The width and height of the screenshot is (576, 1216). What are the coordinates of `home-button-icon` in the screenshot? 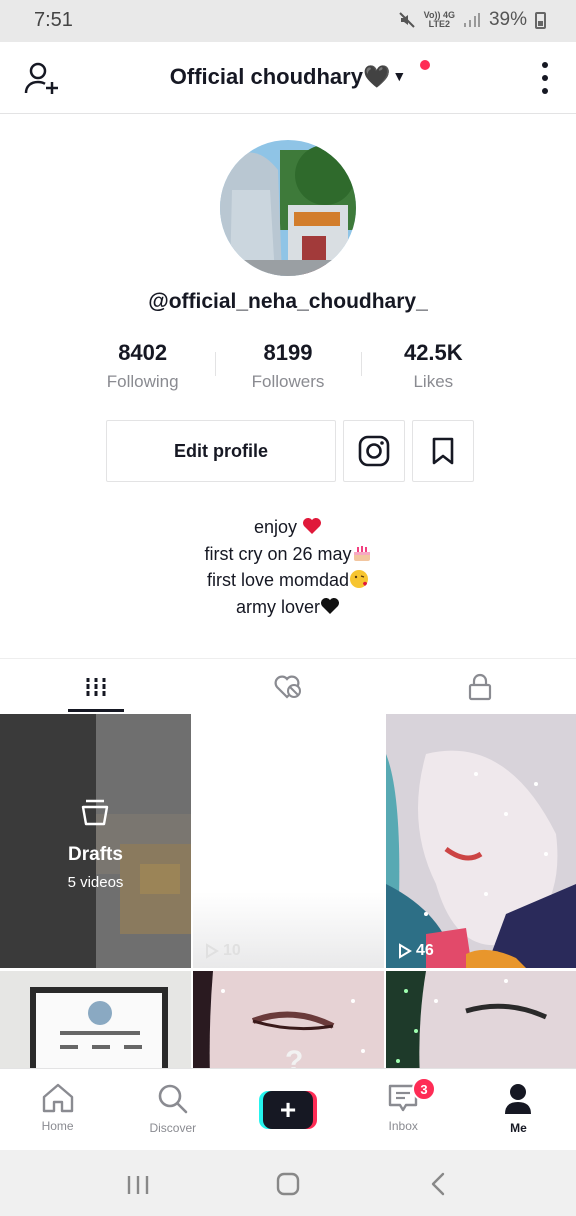 It's located at (288, 1184).